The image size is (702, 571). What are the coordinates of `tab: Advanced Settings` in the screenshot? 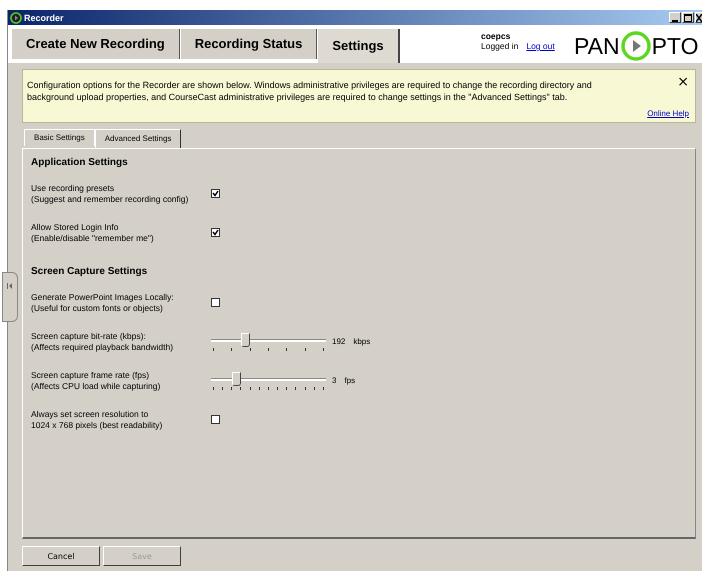 It's located at (138, 138).